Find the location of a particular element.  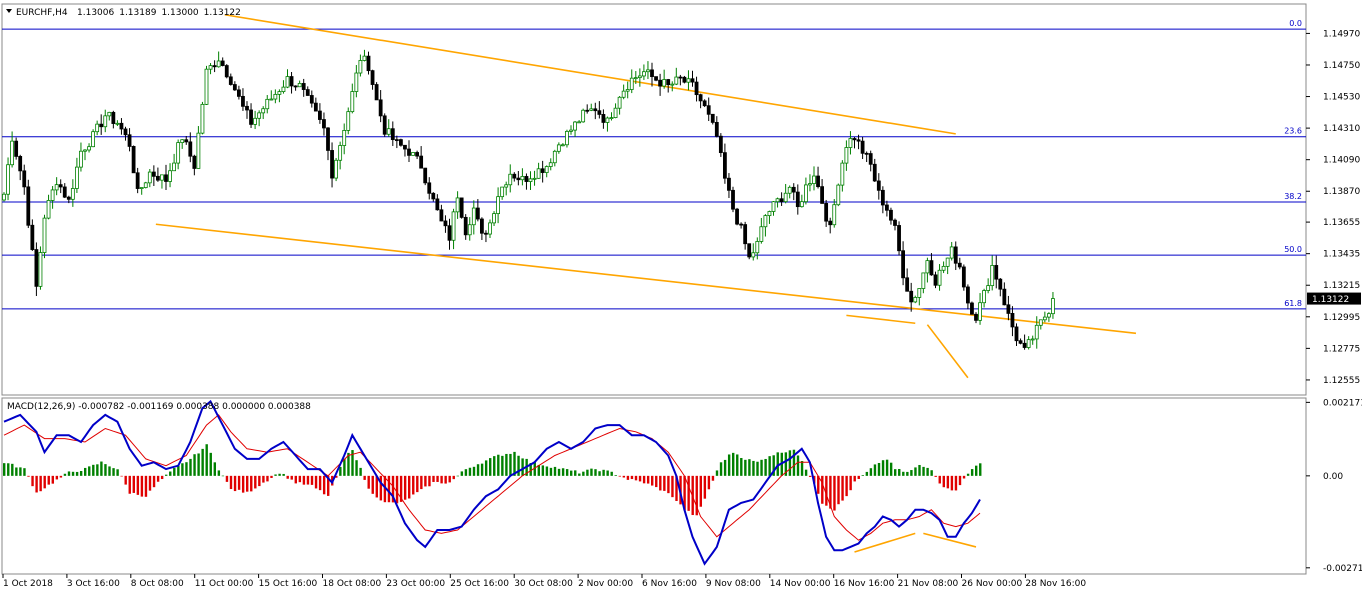

time-tick-label: 14 Nov 00:00 is located at coordinates (800, 584).